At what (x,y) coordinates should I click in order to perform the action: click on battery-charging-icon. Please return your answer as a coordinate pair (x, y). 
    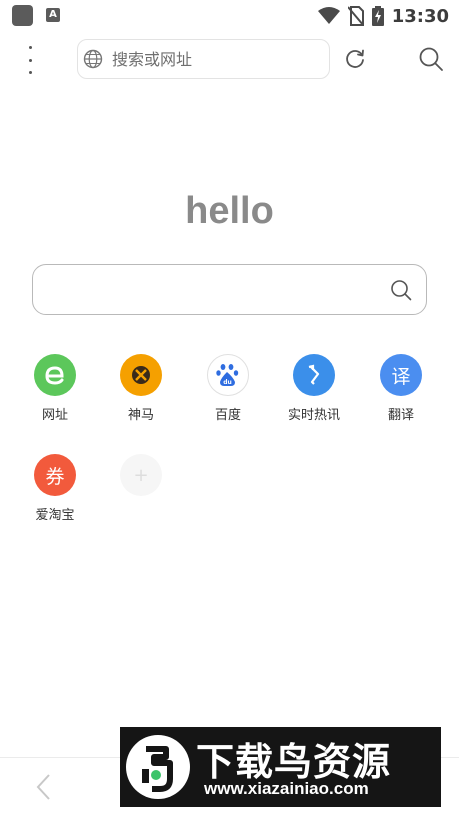
    Looking at the image, I should click on (377, 16).